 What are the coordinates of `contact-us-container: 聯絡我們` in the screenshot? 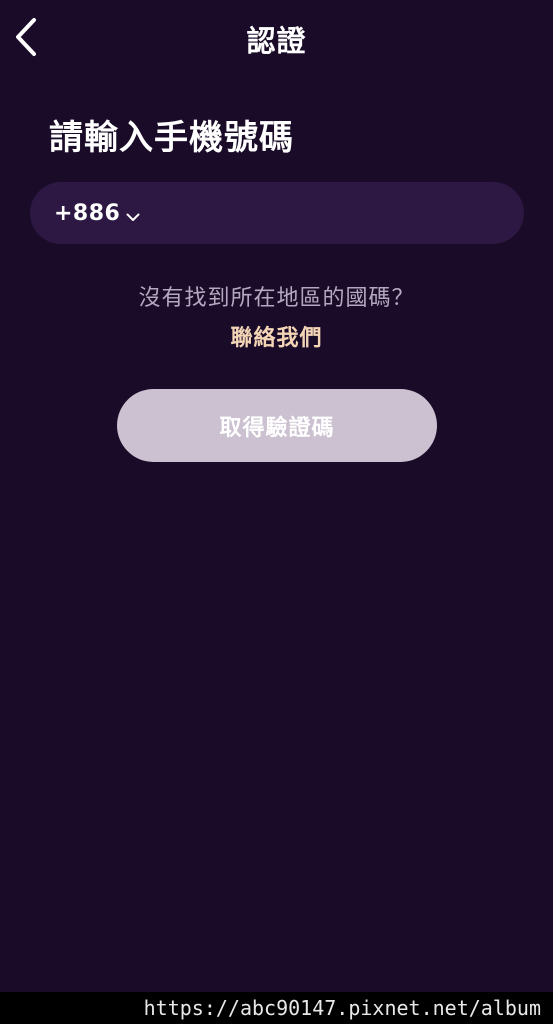 It's located at (276, 336).